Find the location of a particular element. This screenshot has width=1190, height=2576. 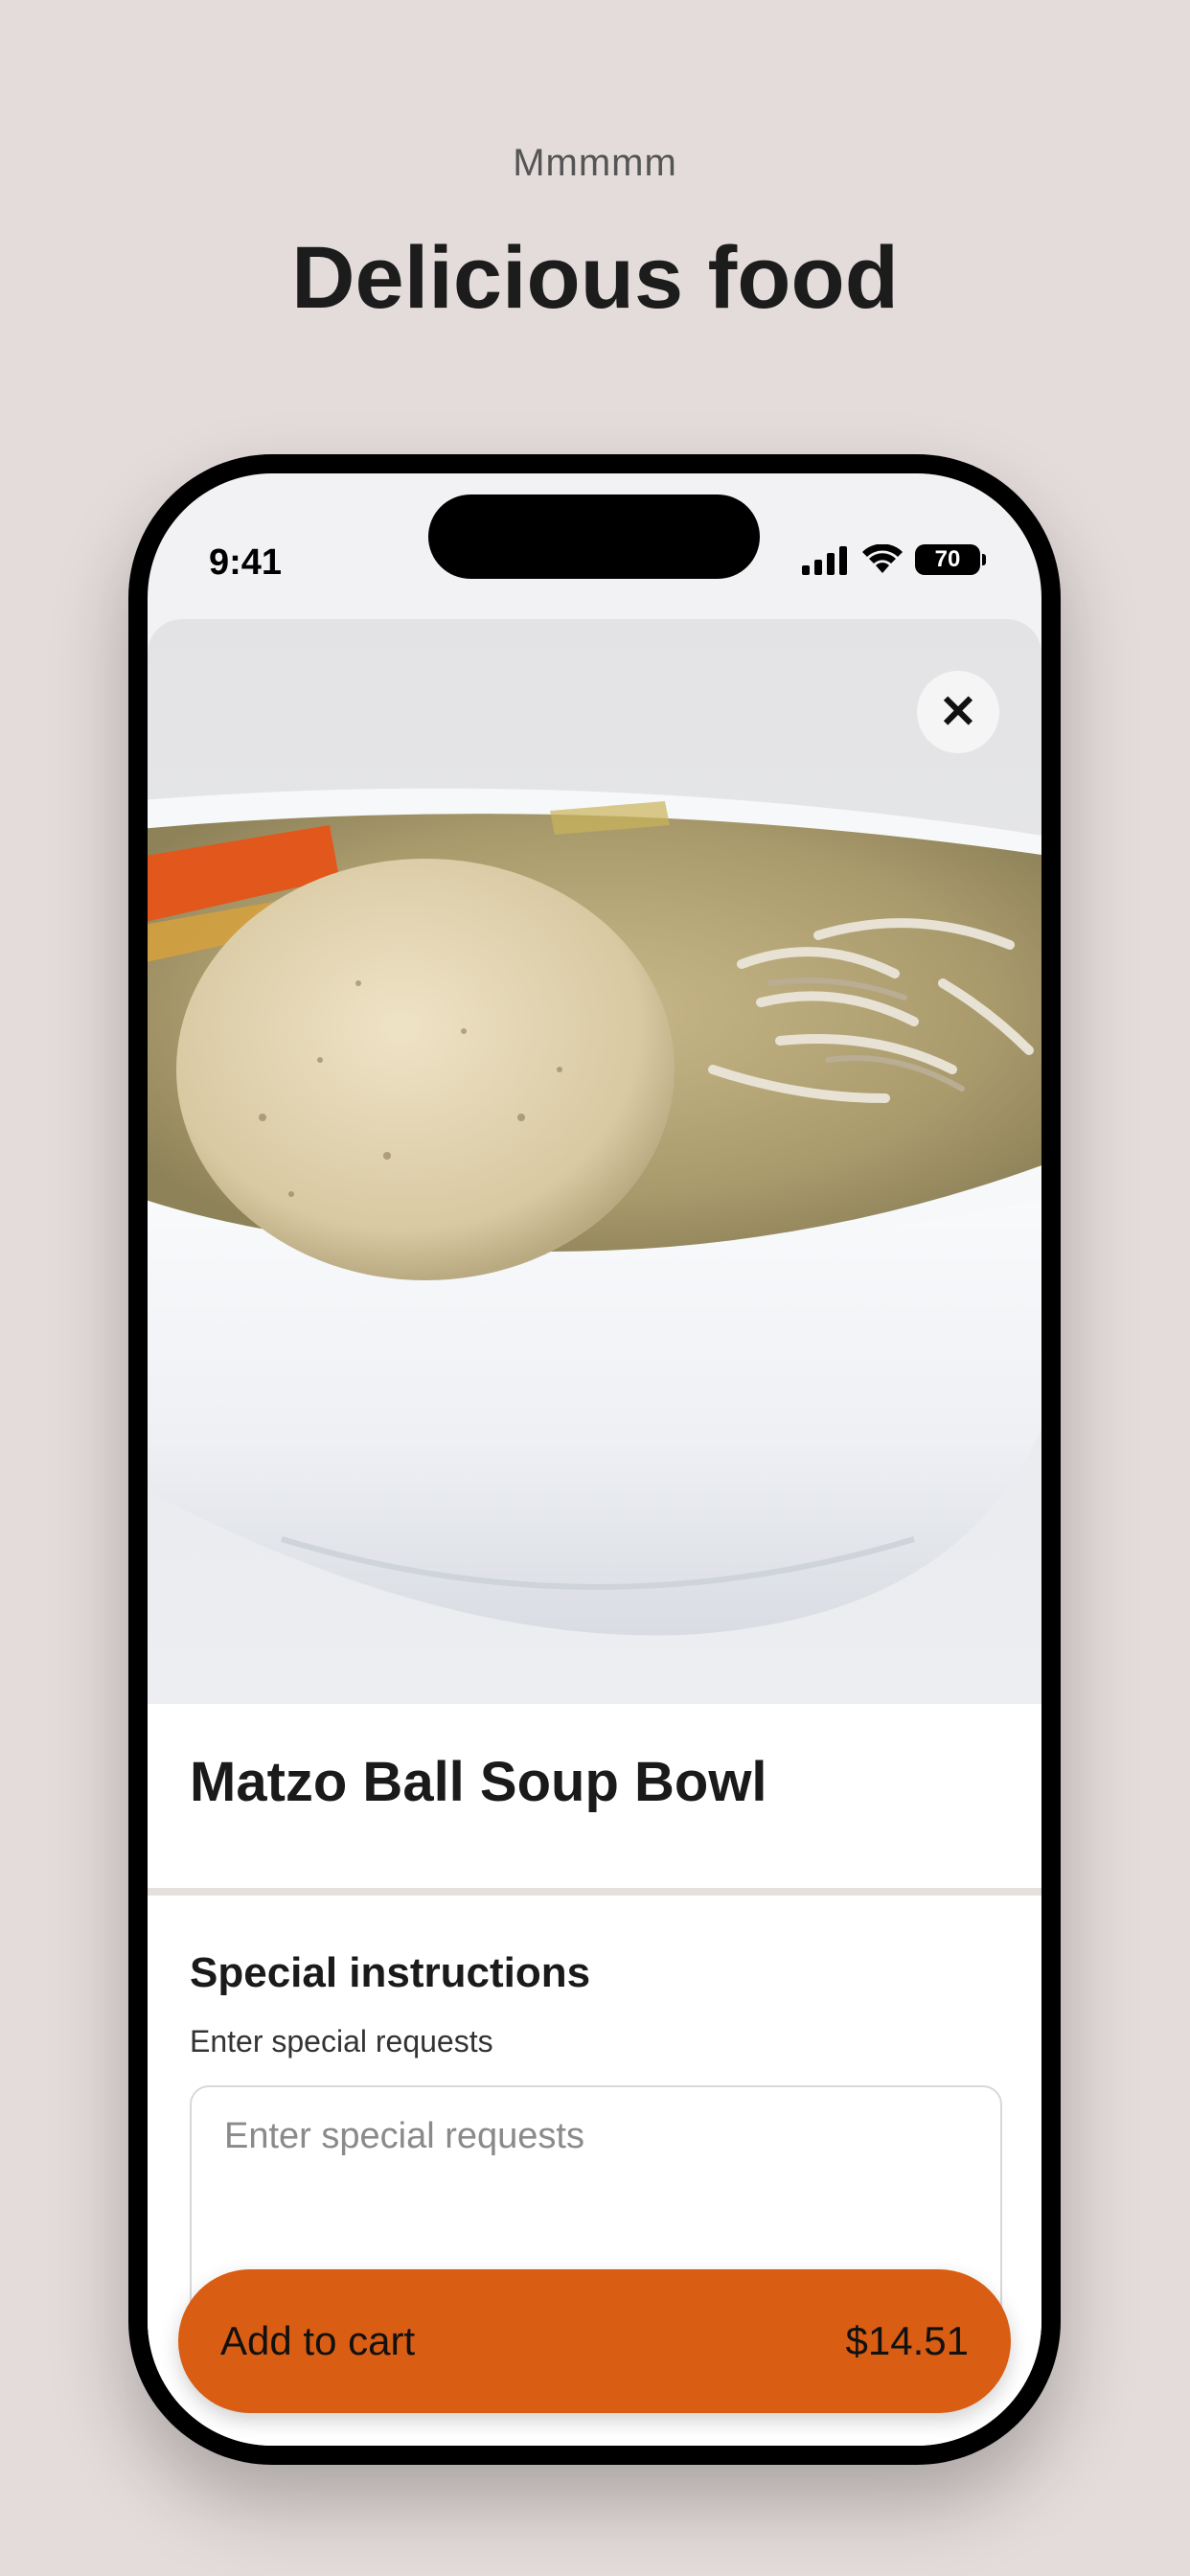

eyebrow-text: Mmmmm is located at coordinates (595, 163).